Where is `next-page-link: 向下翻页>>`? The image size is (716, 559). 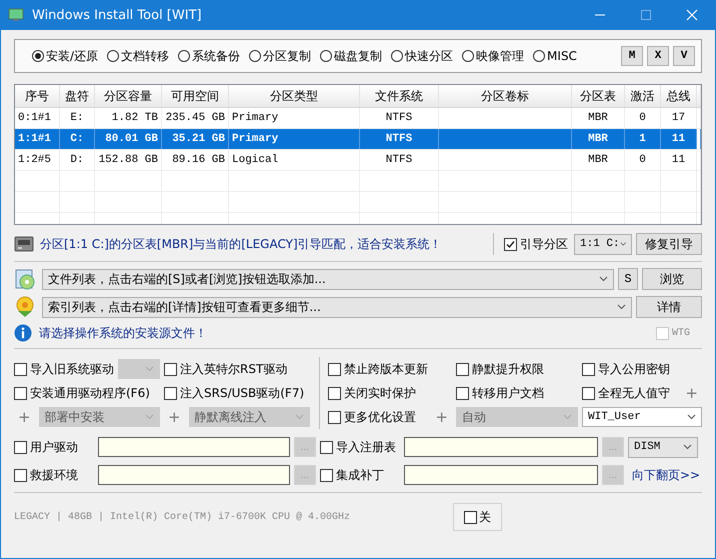 next-page-link: 向下翻页>> is located at coordinates (663, 475).